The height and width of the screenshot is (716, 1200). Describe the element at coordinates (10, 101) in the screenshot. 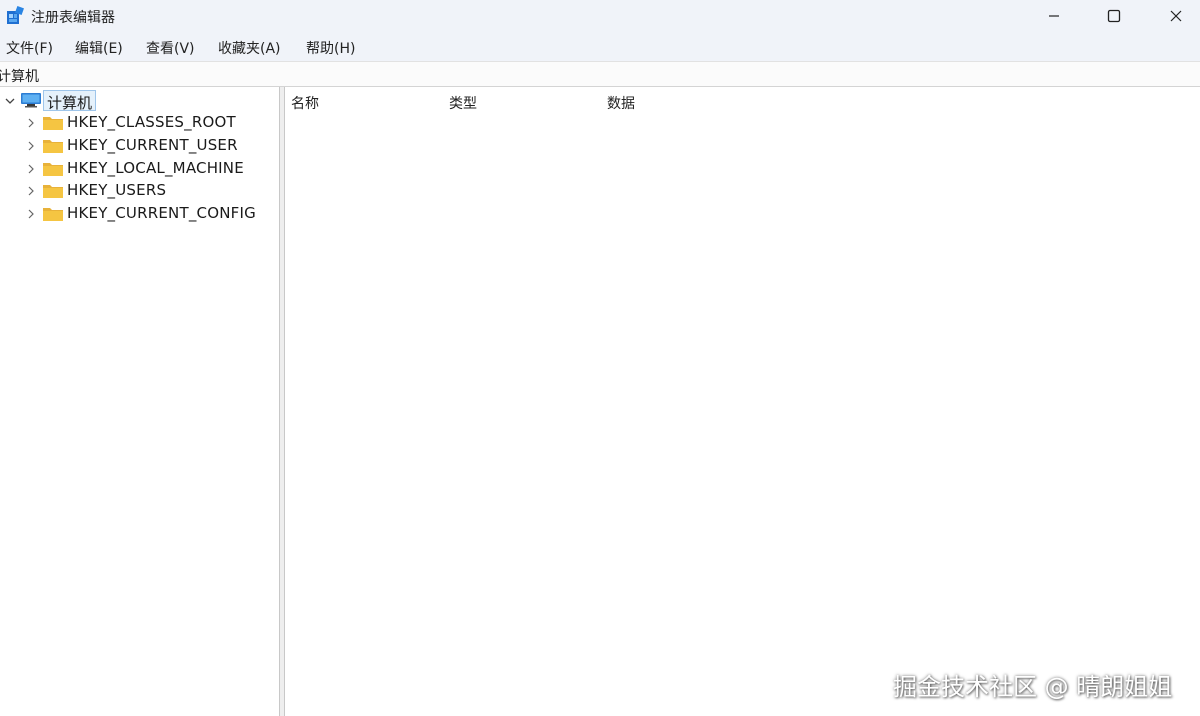

I see `chevron-down-icon` at that location.